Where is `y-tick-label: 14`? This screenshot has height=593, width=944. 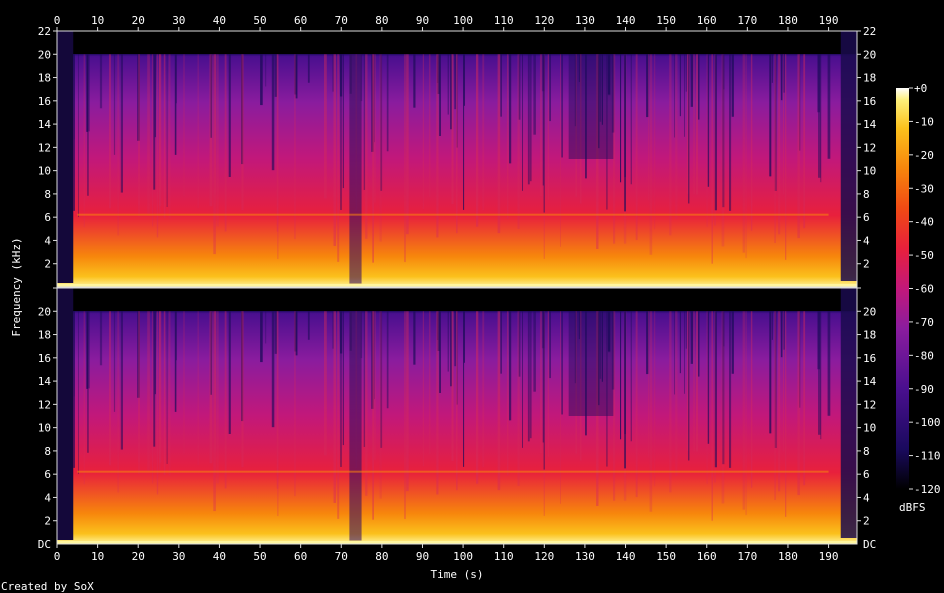
y-tick-label: 14 is located at coordinates (45, 381).